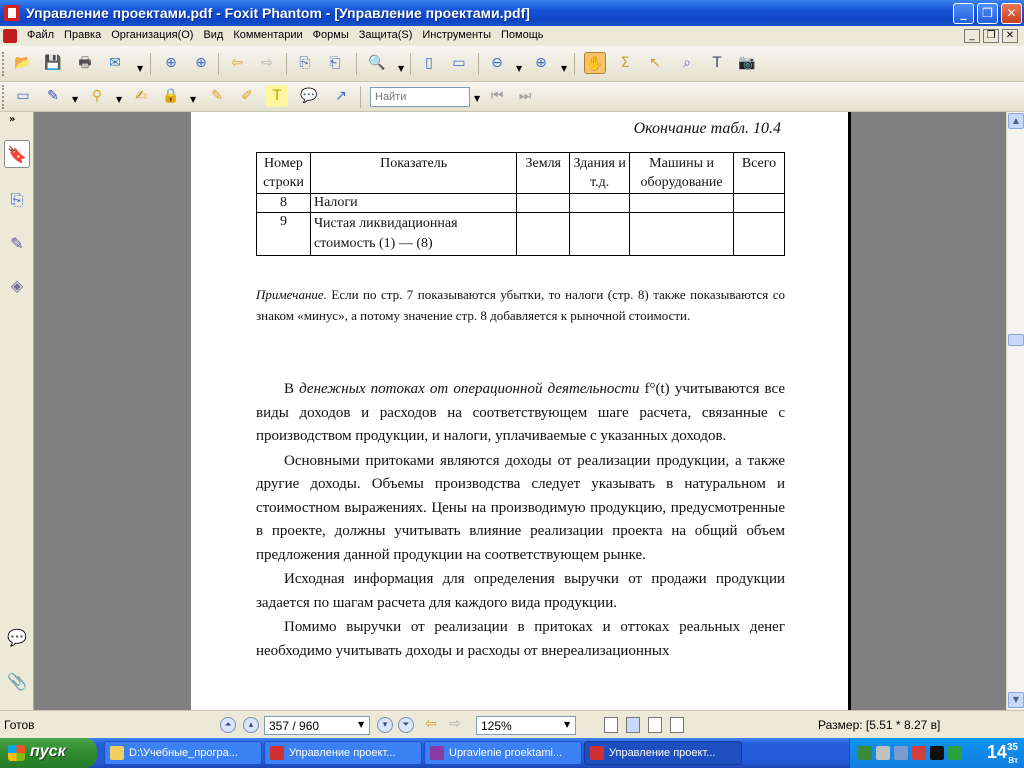 The width and height of the screenshot is (1024, 768). I want to click on save-icon: 💾, so click(53, 63).